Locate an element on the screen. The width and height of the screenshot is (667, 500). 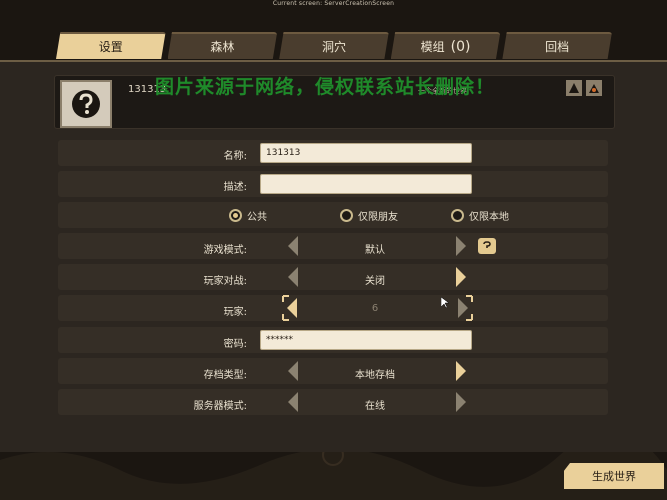
generate-world-button: 生成世界 is located at coordinates (614, 476).